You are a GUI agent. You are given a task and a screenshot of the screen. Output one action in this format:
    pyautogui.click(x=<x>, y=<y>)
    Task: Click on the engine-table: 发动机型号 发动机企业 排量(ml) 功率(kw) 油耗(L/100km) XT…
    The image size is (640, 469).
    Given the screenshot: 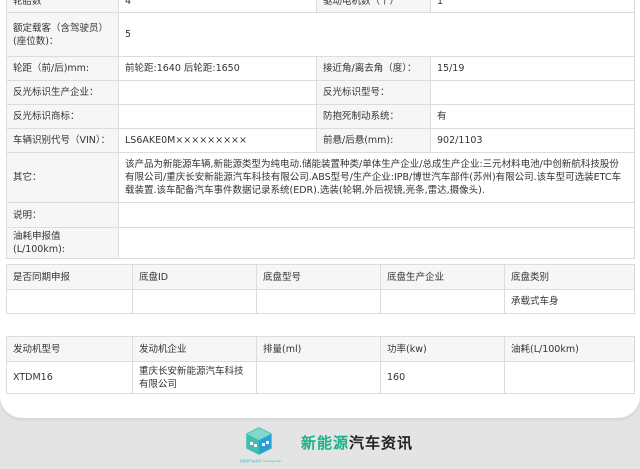 What is the action you would take?
    pyautogui.click(x=320, y=365)
    